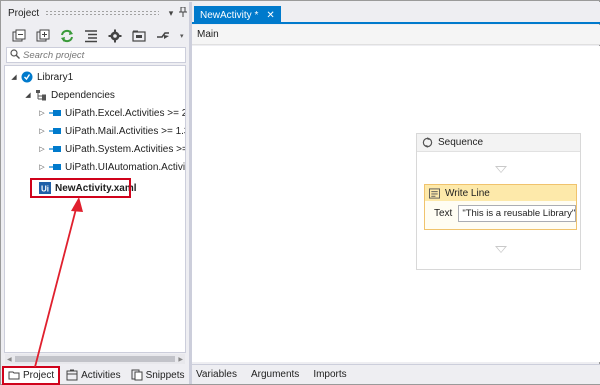 Image resolution: width=600 pixels, height=385 pixels. I want to click on tree-item-label: UiPath.System.Activities >= 19, so click(125, 149).